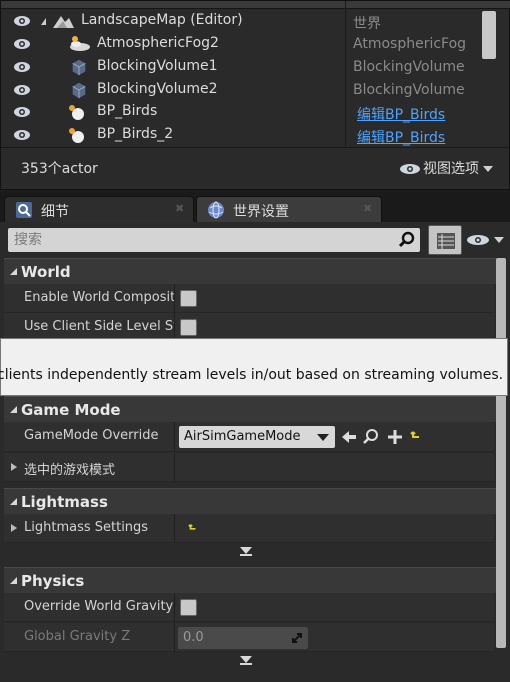  I want to click on list-view-button, so click(445, 240).